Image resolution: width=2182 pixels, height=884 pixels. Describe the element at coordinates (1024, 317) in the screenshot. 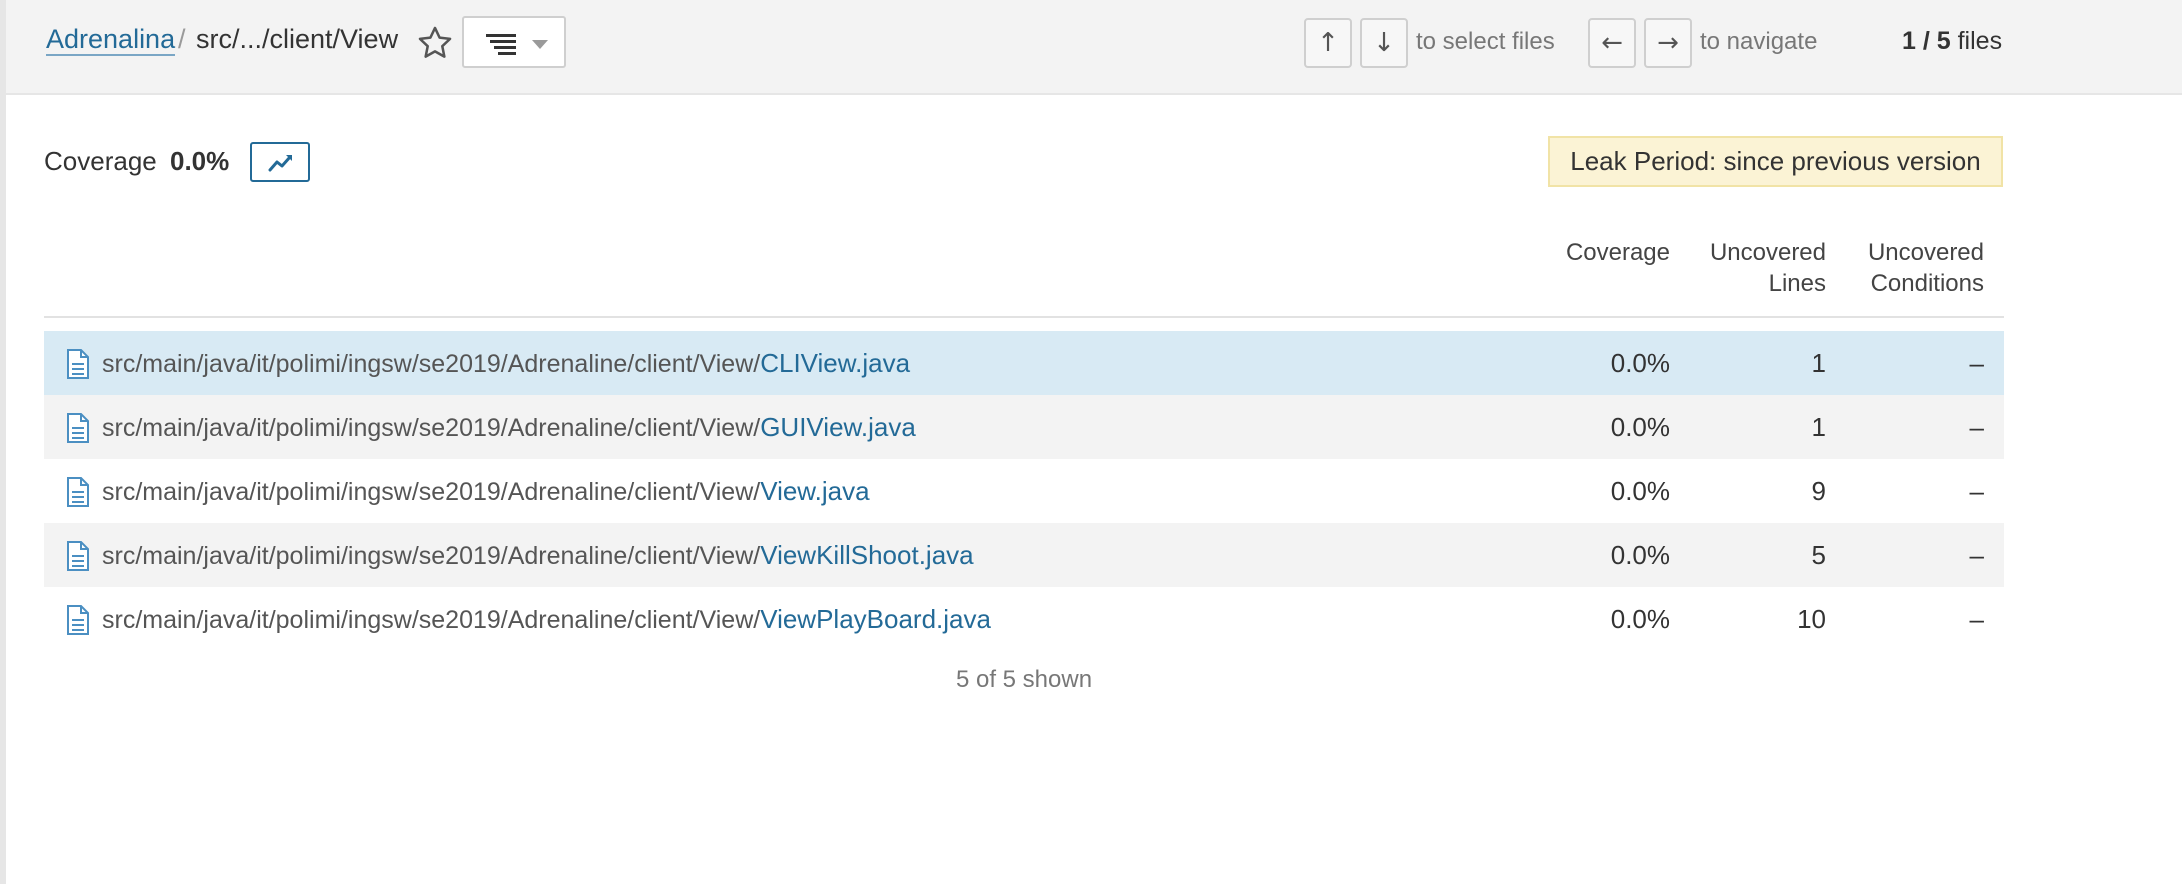

I see `header-divider` at that location.